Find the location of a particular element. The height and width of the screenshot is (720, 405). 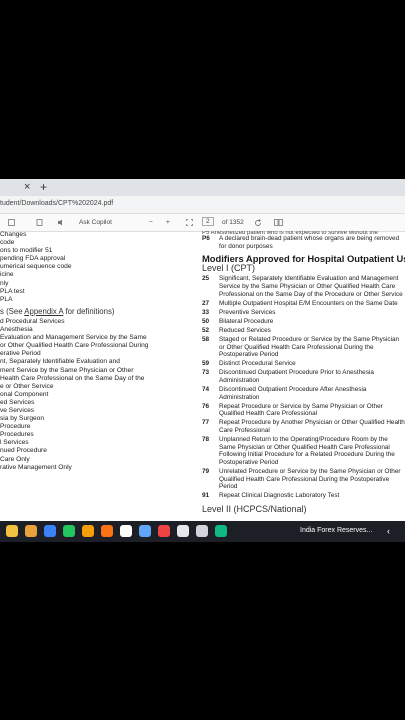

list-item: rative Management Only is located at coordinates (36, 467).